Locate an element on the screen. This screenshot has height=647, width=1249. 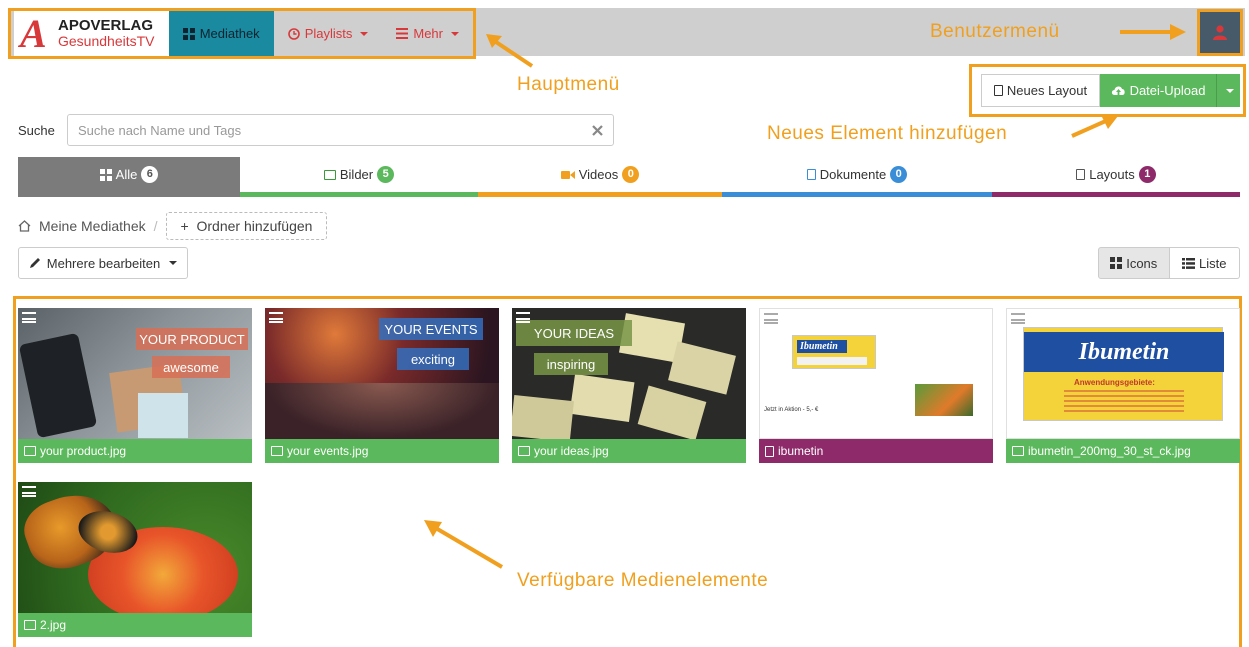
search-label: Suche is located at coordinates (36, 130).